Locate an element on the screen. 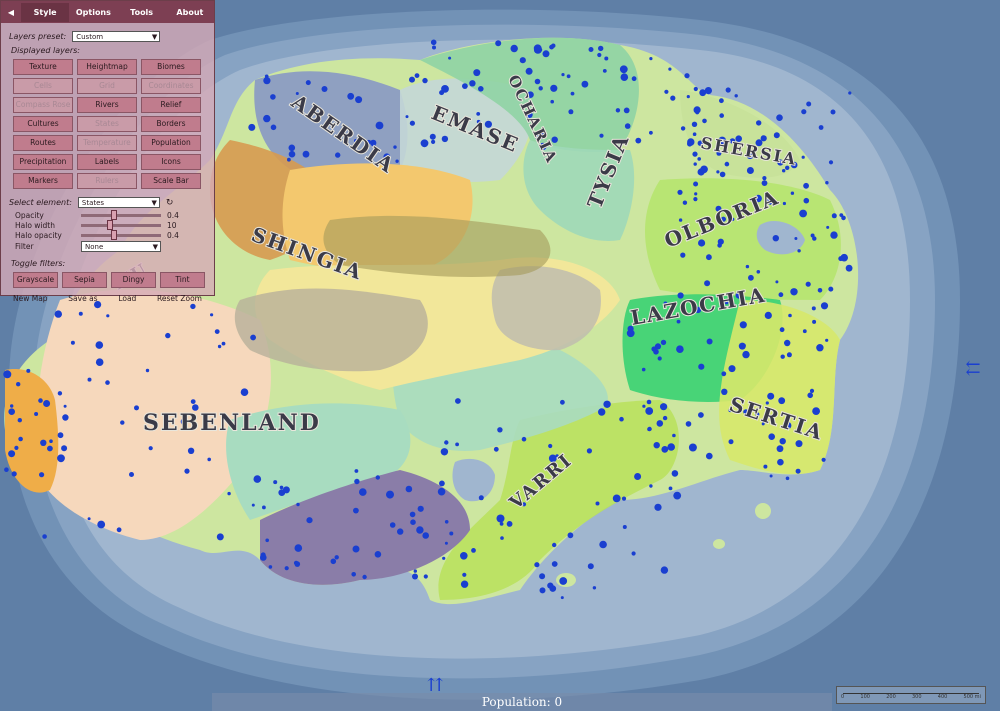 The height and width of the screenshot is (711, 1000). tab-tools: Tools is located at coordinates (142, 12).